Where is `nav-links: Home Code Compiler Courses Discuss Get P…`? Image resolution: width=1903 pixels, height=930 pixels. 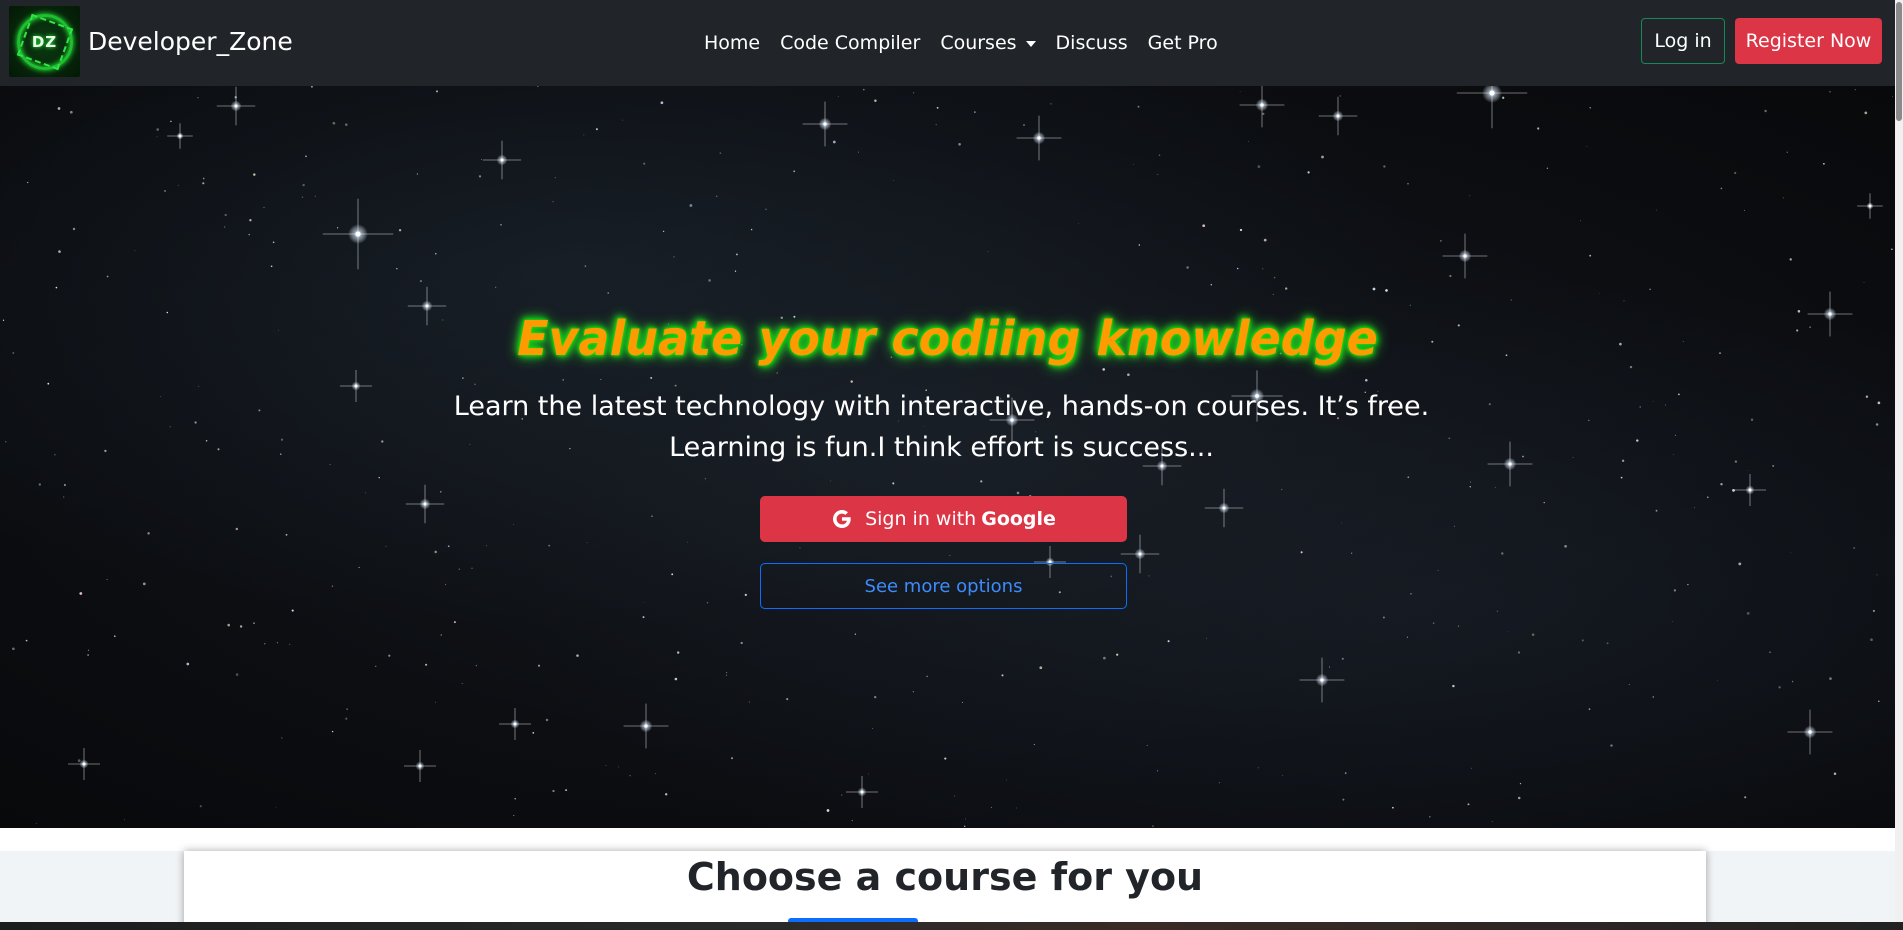 nav-links: Home Code Compiler Courses Discuss Get P… is located at coordinates (971, 43).